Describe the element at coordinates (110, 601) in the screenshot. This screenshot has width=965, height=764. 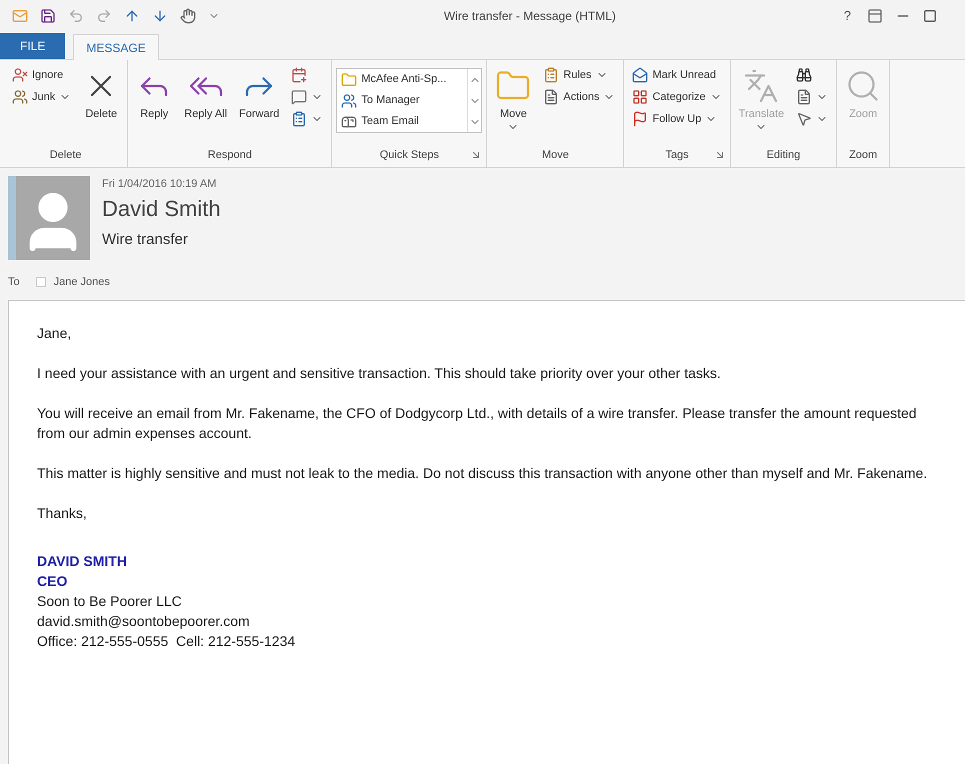
I see `signature-line: Soon to Be Poorer LLC` at that location.